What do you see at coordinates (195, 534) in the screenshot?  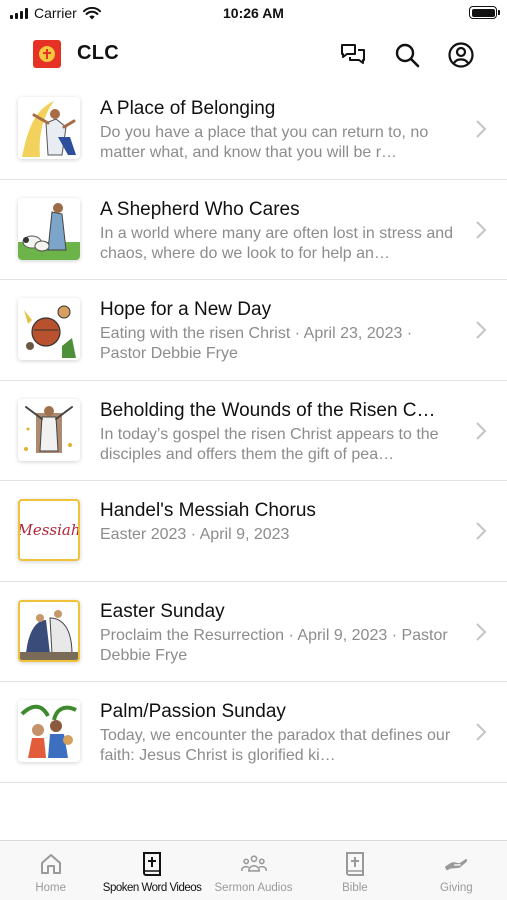 I see `item-description: Easter 2023 · April 9, 2023` at bounding box center [195, 534].